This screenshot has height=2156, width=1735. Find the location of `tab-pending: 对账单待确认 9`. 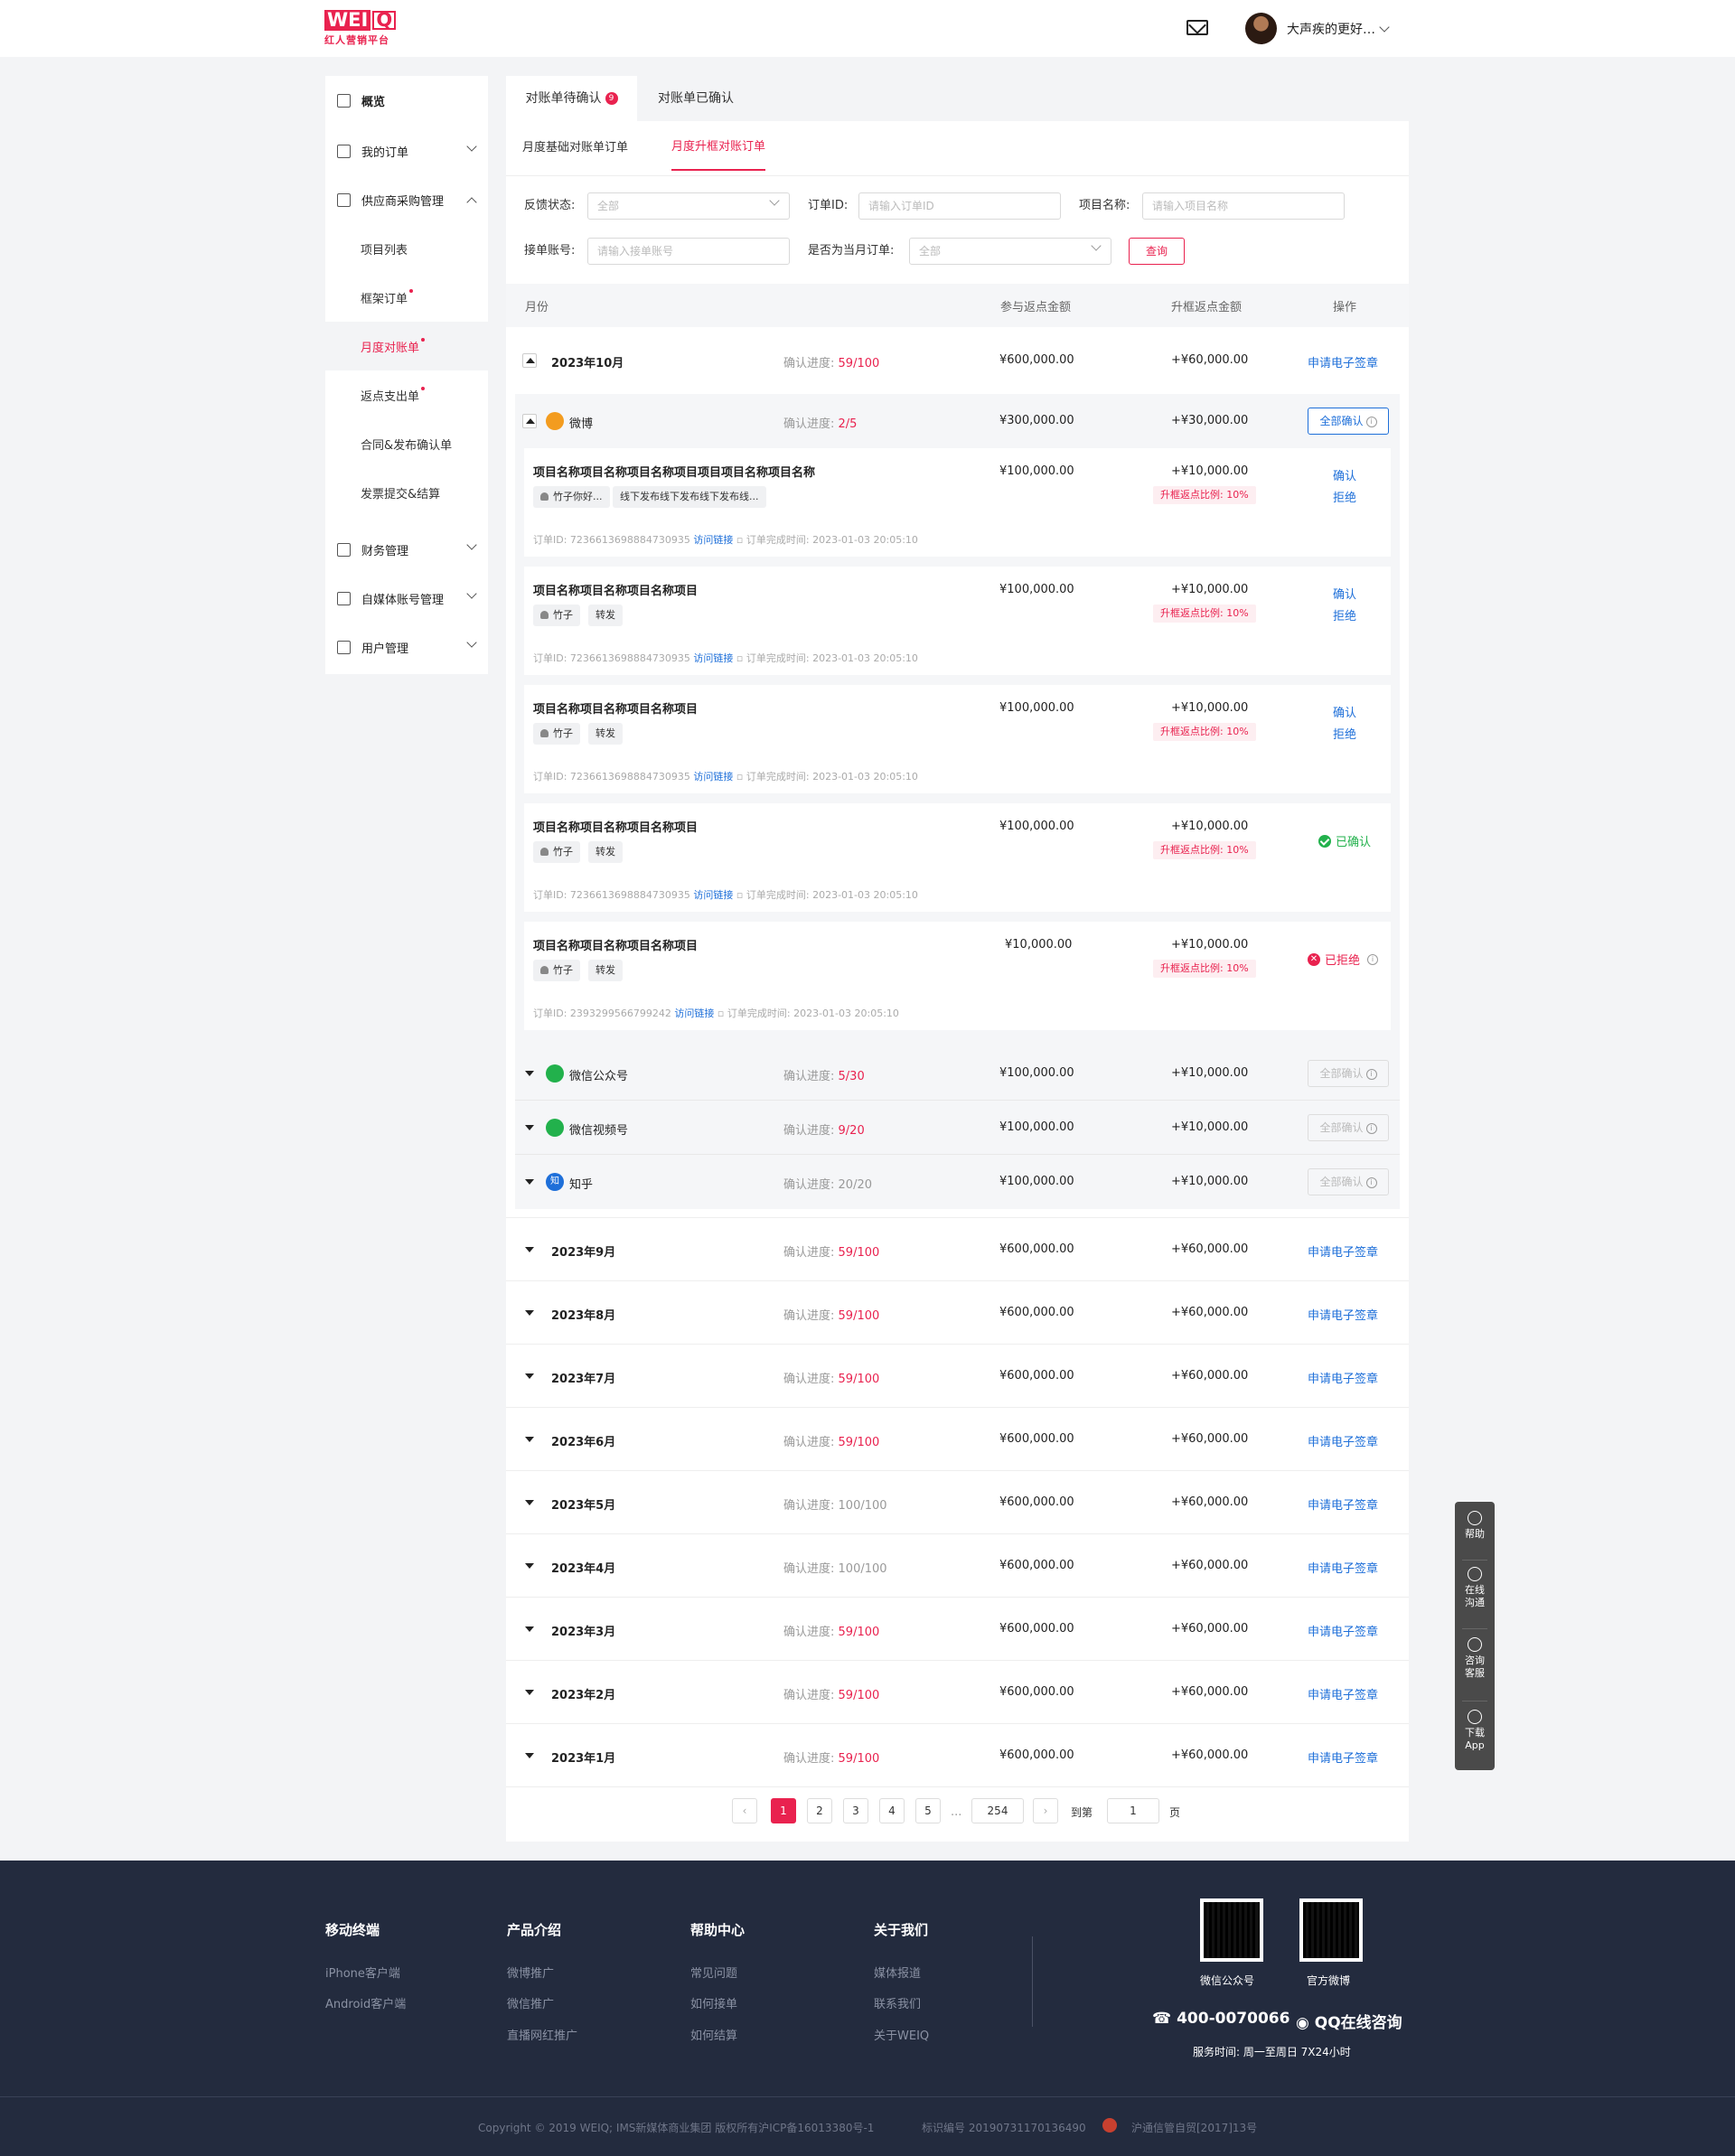

tab-pending: 对账单待确认 9 is located at coordinates (572, 98).